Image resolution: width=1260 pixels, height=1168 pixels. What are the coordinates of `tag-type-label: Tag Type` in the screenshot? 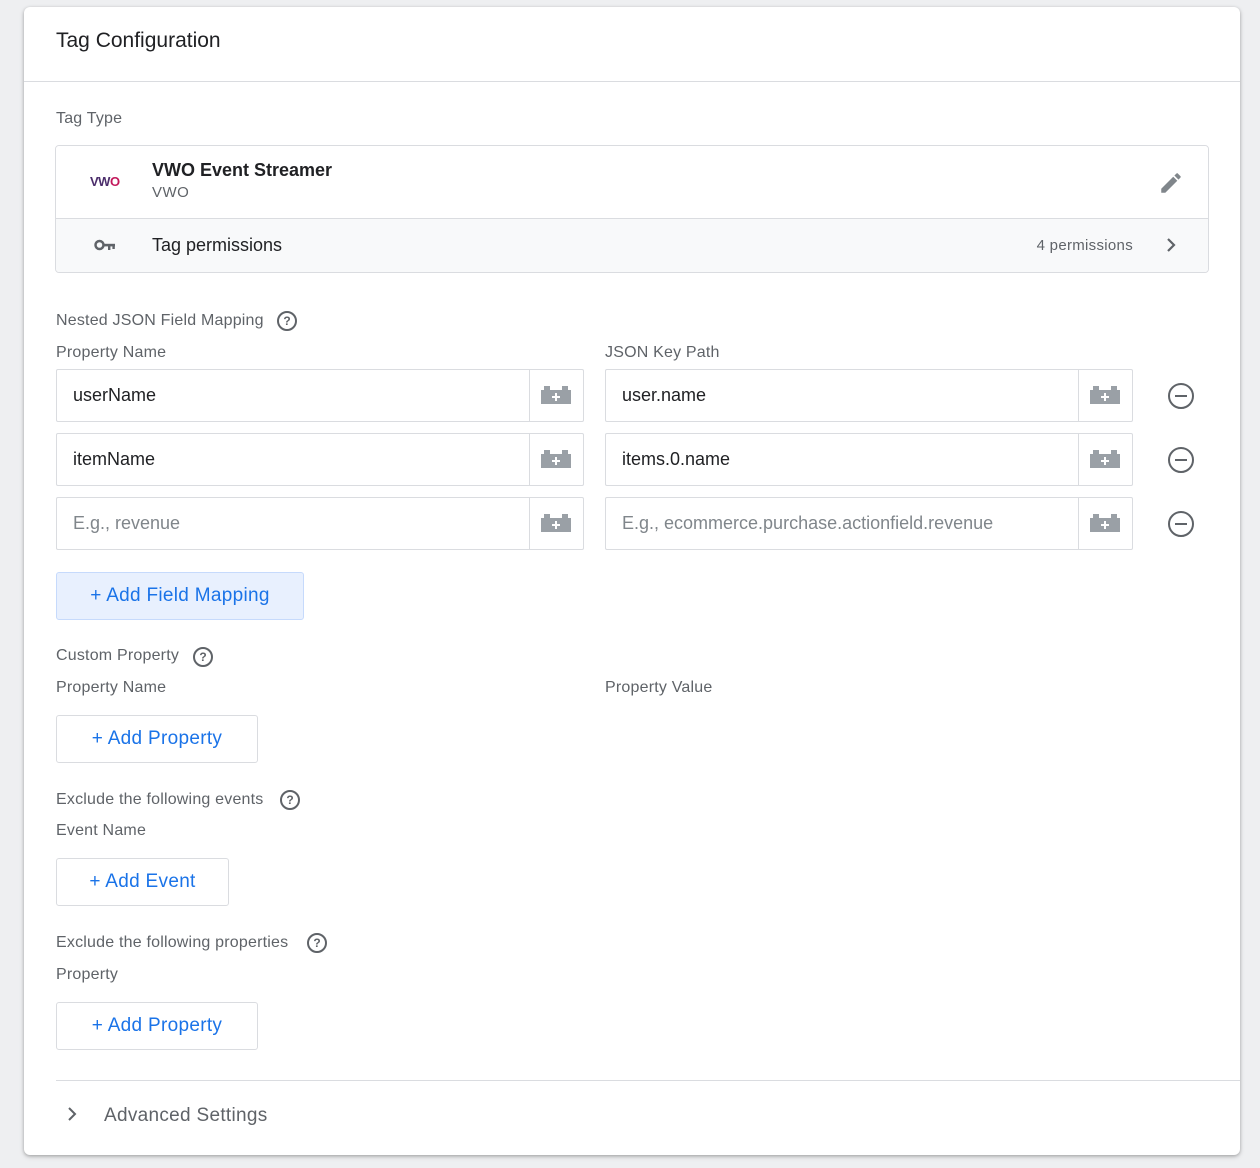 It's located at (89, 118).